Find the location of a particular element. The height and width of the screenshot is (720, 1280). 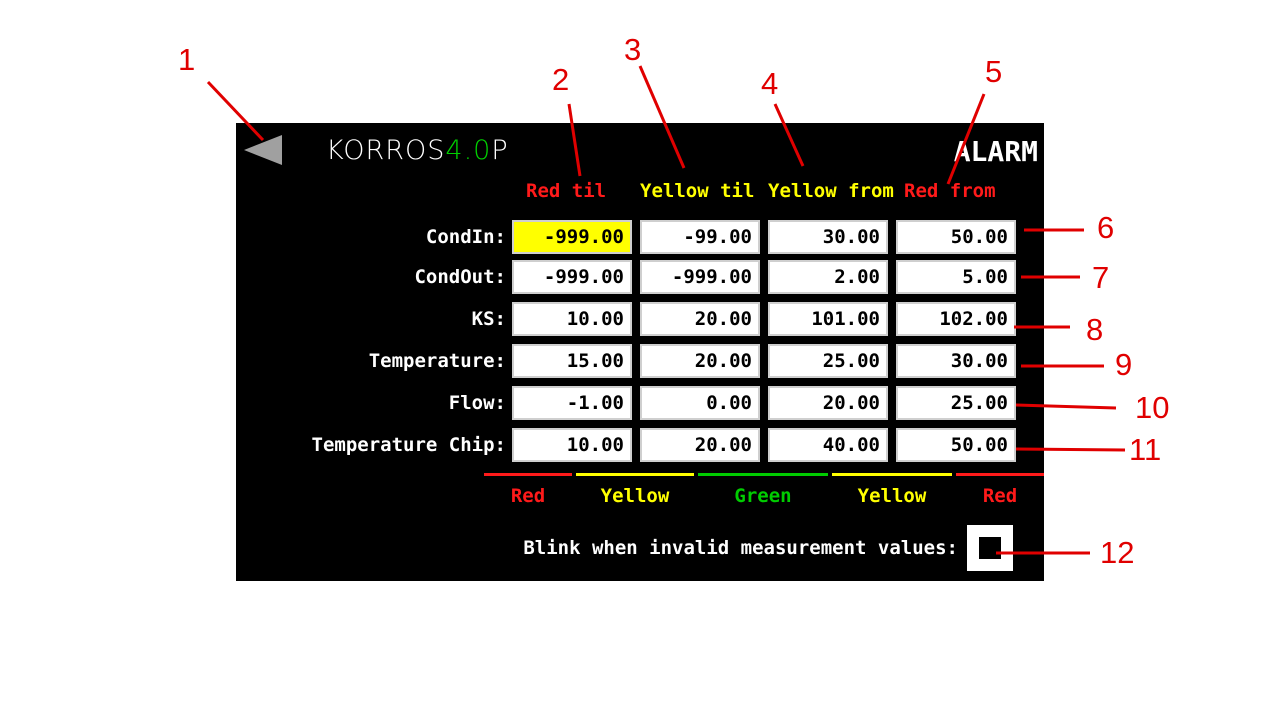

callout-number: 9 is located at coordinates (1124, 364).